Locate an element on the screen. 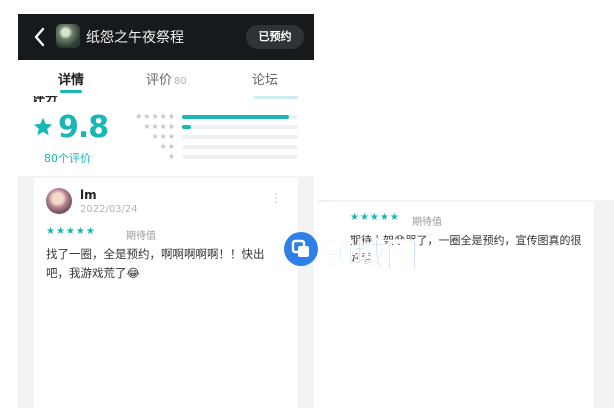 The height and width of the screenshot is (408, 614). tab-forum: 论坛 is located at coordinates (265, 78).